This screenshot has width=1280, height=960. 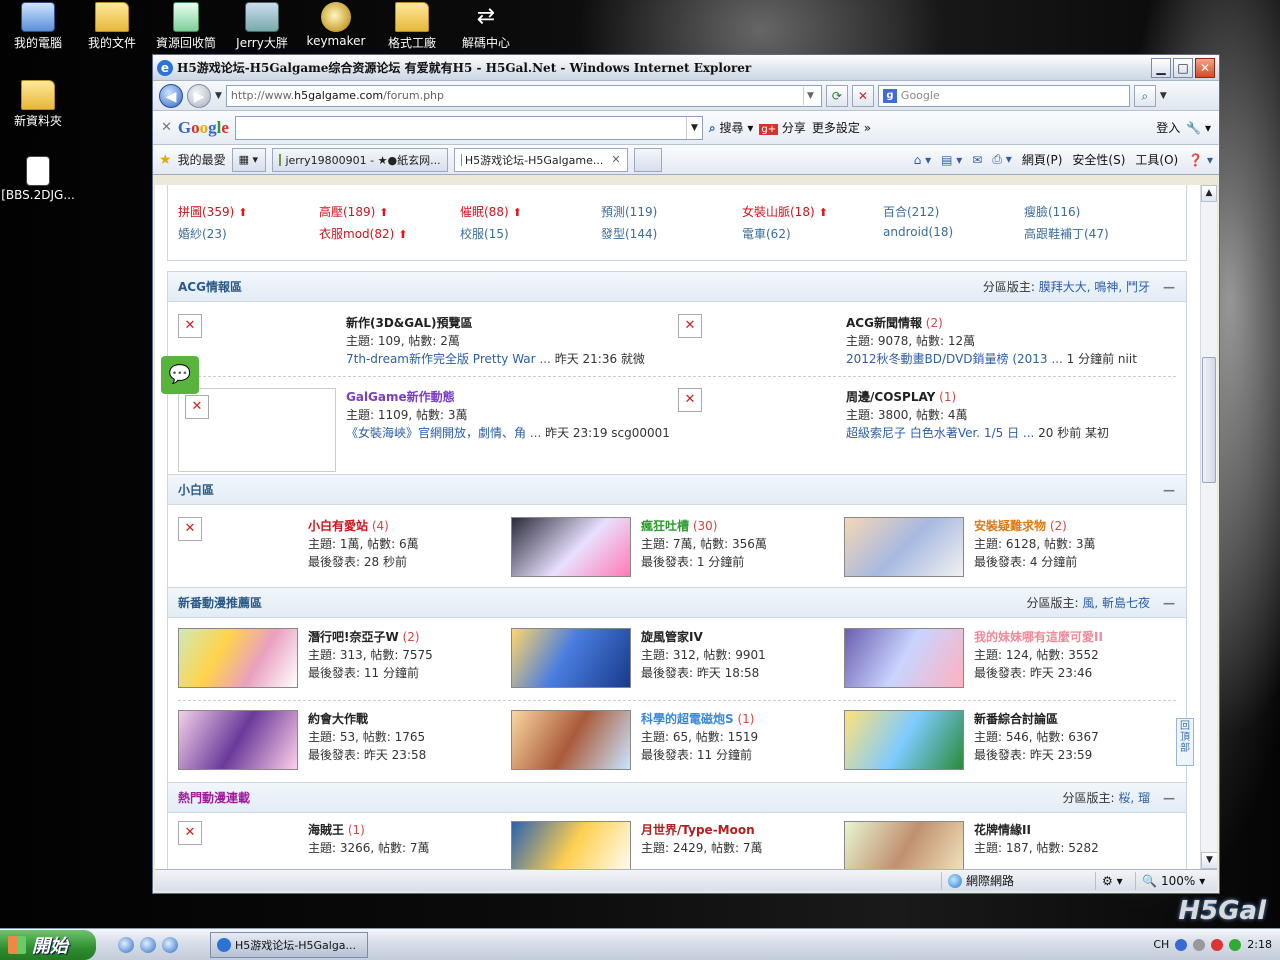 What do you see at coordinates (671, 236) in the screenshot?
I see `tag-link: 發型(144)` at bounding box center [671, 236].